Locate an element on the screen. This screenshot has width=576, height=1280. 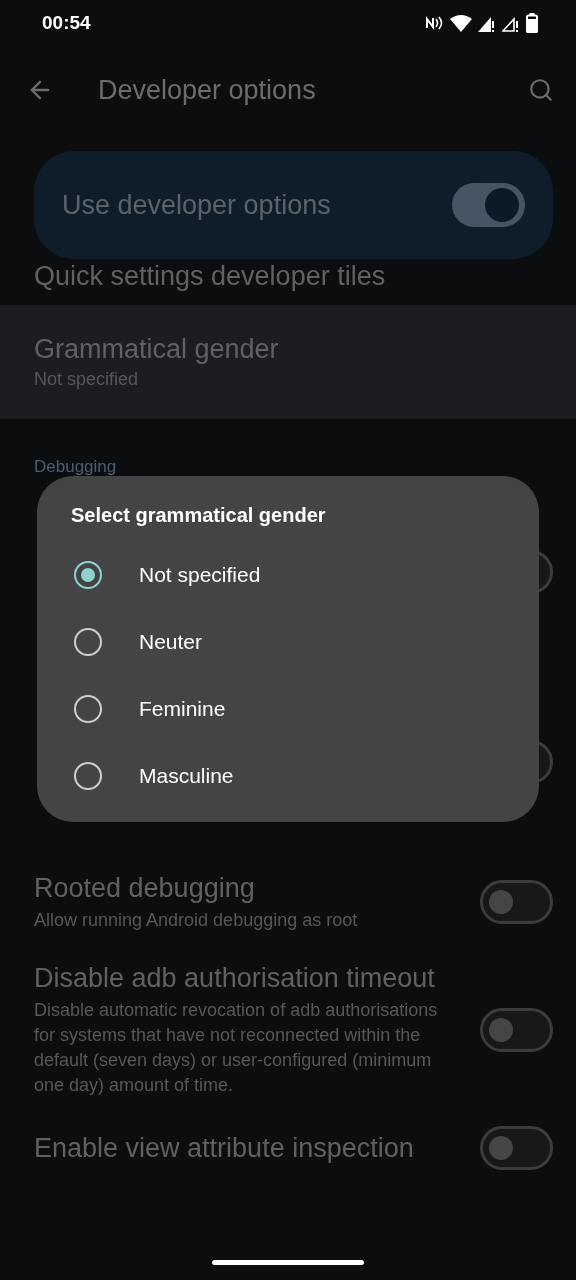
option-label: Neuter is located at coordinates (171, 641).